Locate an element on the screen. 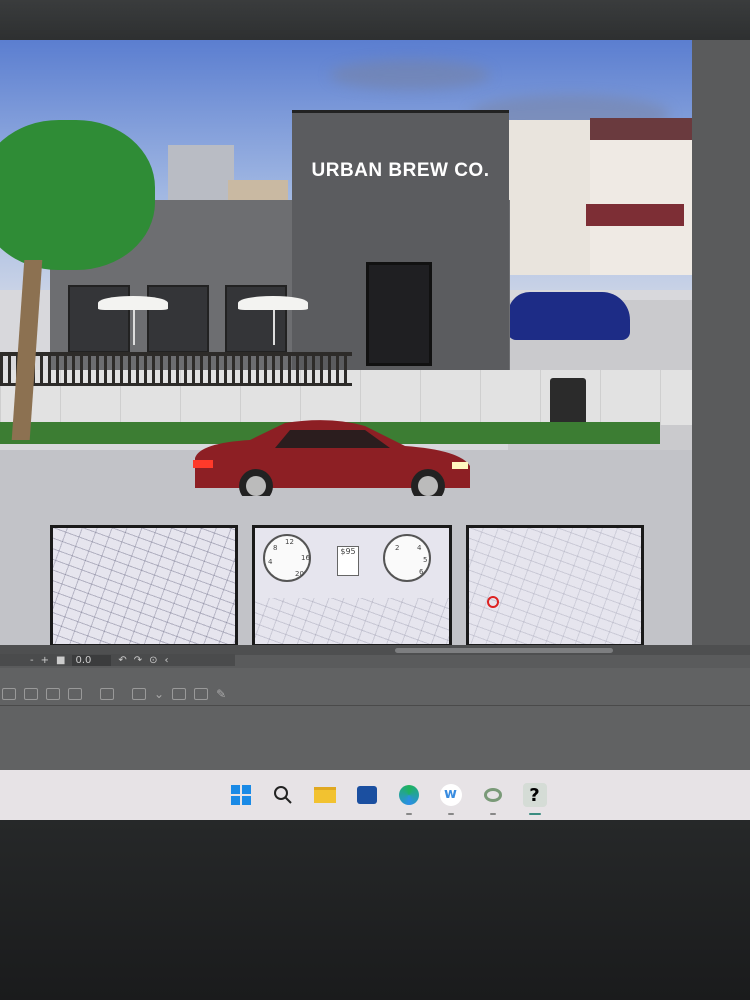 The image size is (750, 1000). windows-taskbar: w ? is located at coordinates (375, 795).